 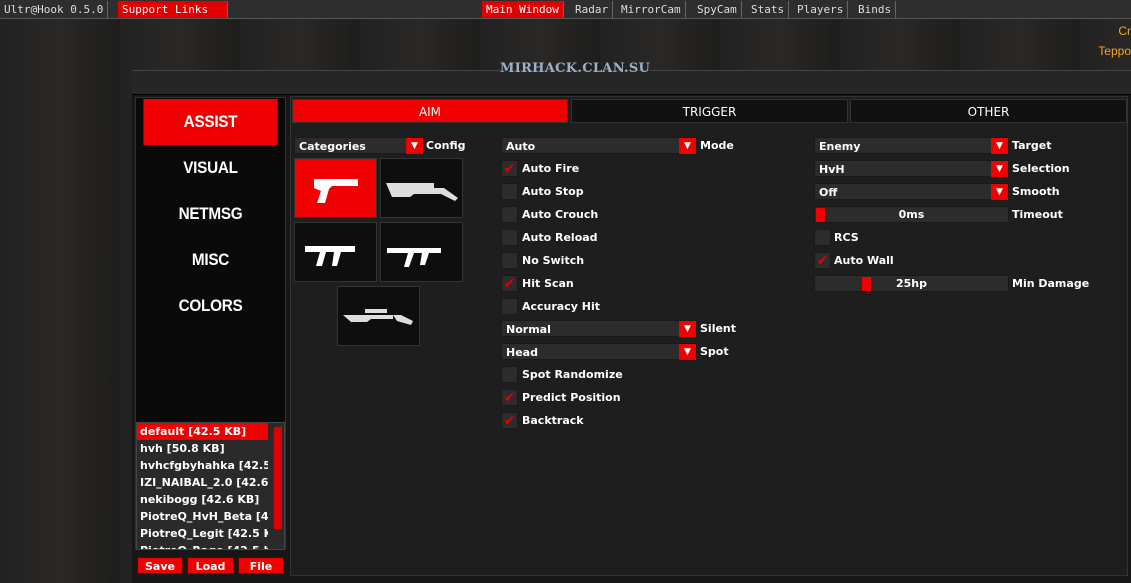 What do you see at coordinates (278, 478) in the screenshot?
I see `config-scrollbar` at bounding box center [278, 478].